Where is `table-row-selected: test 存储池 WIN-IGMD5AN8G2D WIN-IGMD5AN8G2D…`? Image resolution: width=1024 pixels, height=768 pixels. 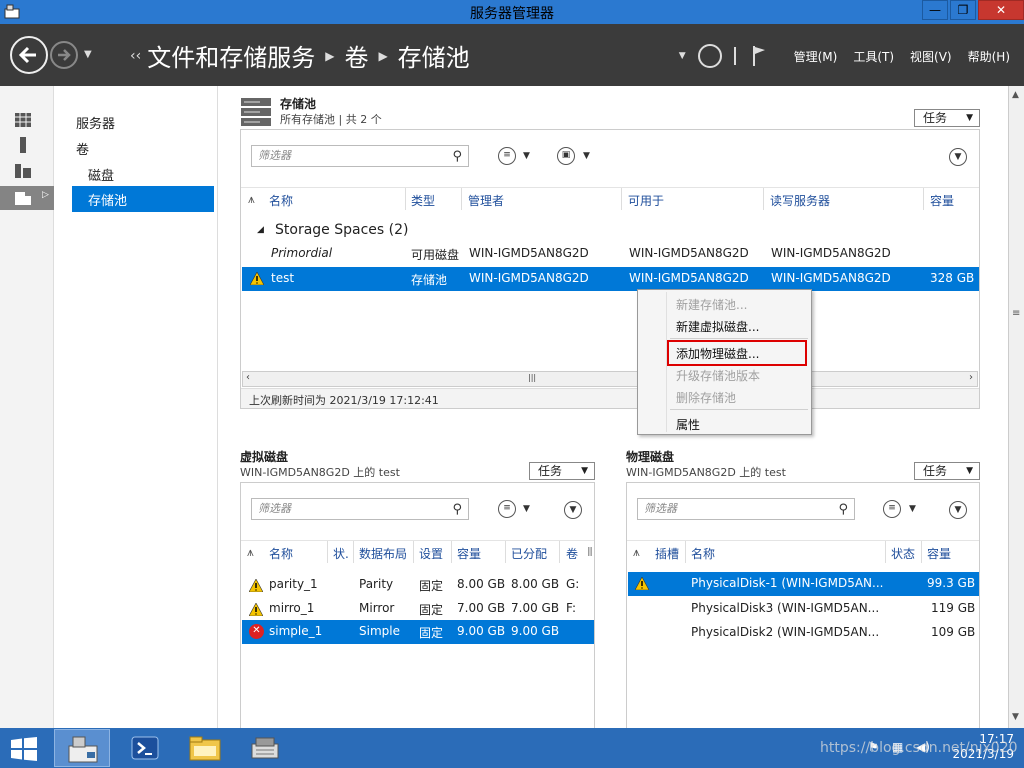 table-row-selected: test 存储池 WIN-IGMD5AN8G2D WIN-IGMD5AN8G2D… is located at coordinates (610, 279).